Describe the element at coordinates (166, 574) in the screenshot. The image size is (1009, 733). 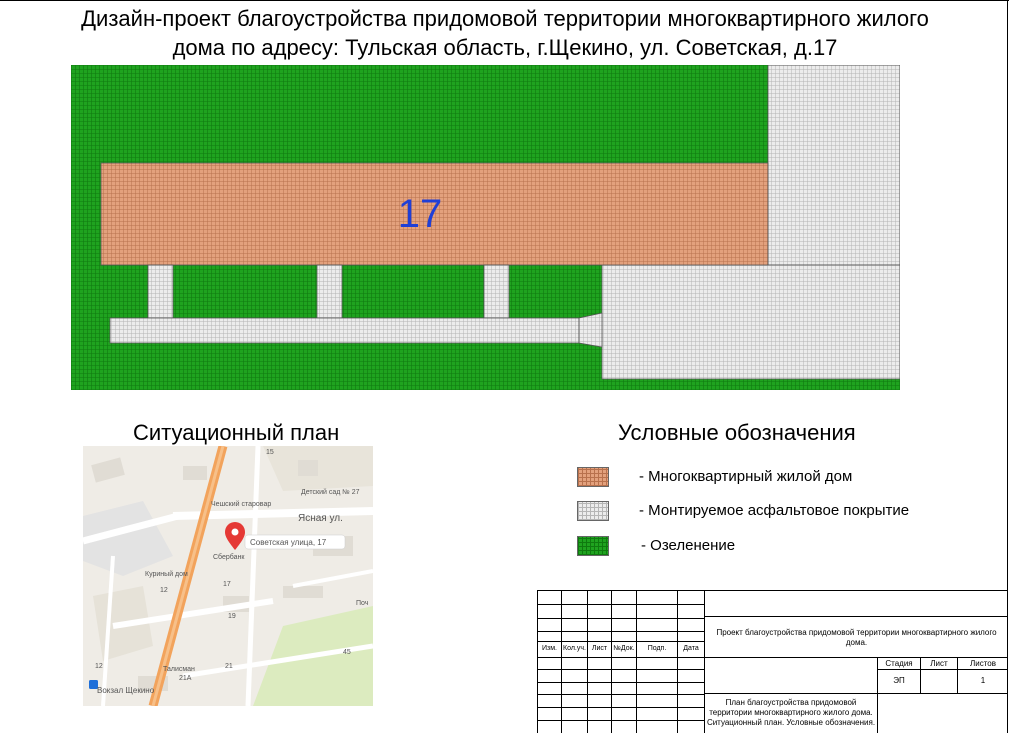
I see `map-label-house-shop: Куриный дом` at that location.